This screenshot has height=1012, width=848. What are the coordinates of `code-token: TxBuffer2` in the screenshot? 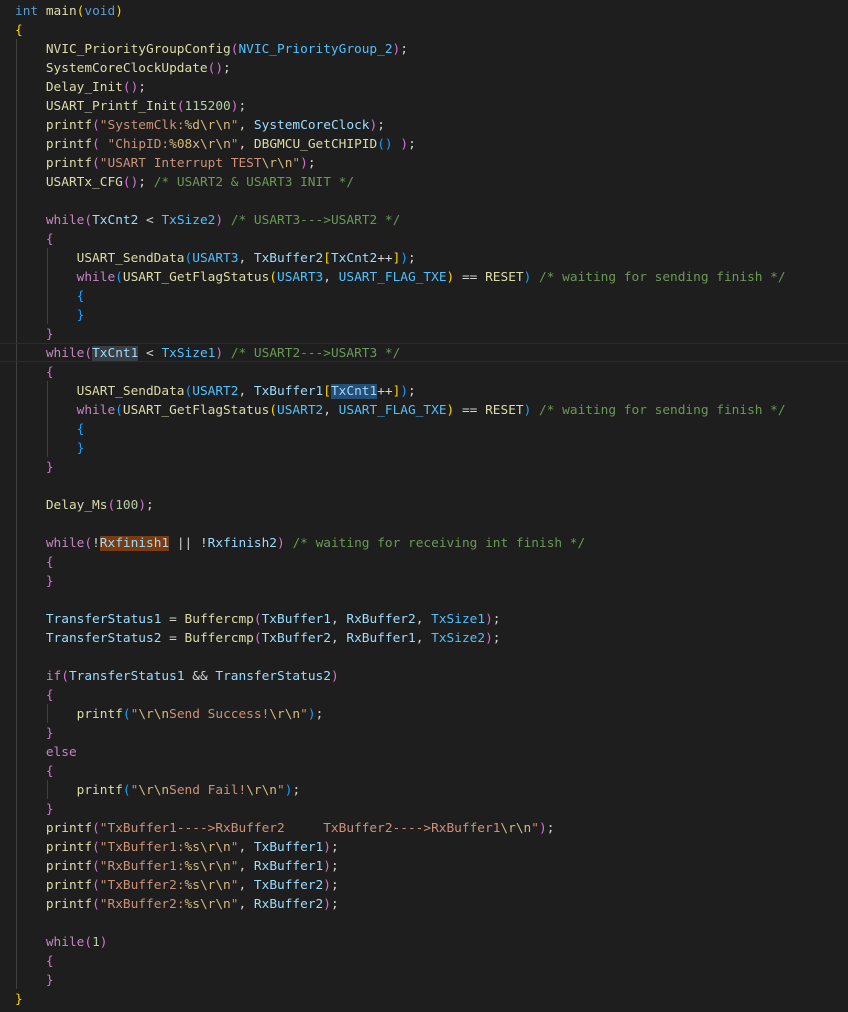 It's located at (296, 638).